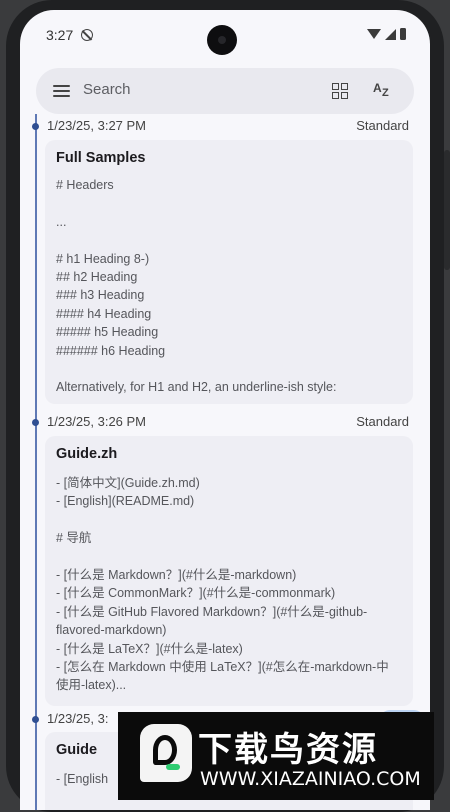 This screenshot has height=812, width=450. Describe the element at coordinates (228, 128) in the screenshot. I see `note-header: 1/23/25, 3:27 PM Standard` at that location.